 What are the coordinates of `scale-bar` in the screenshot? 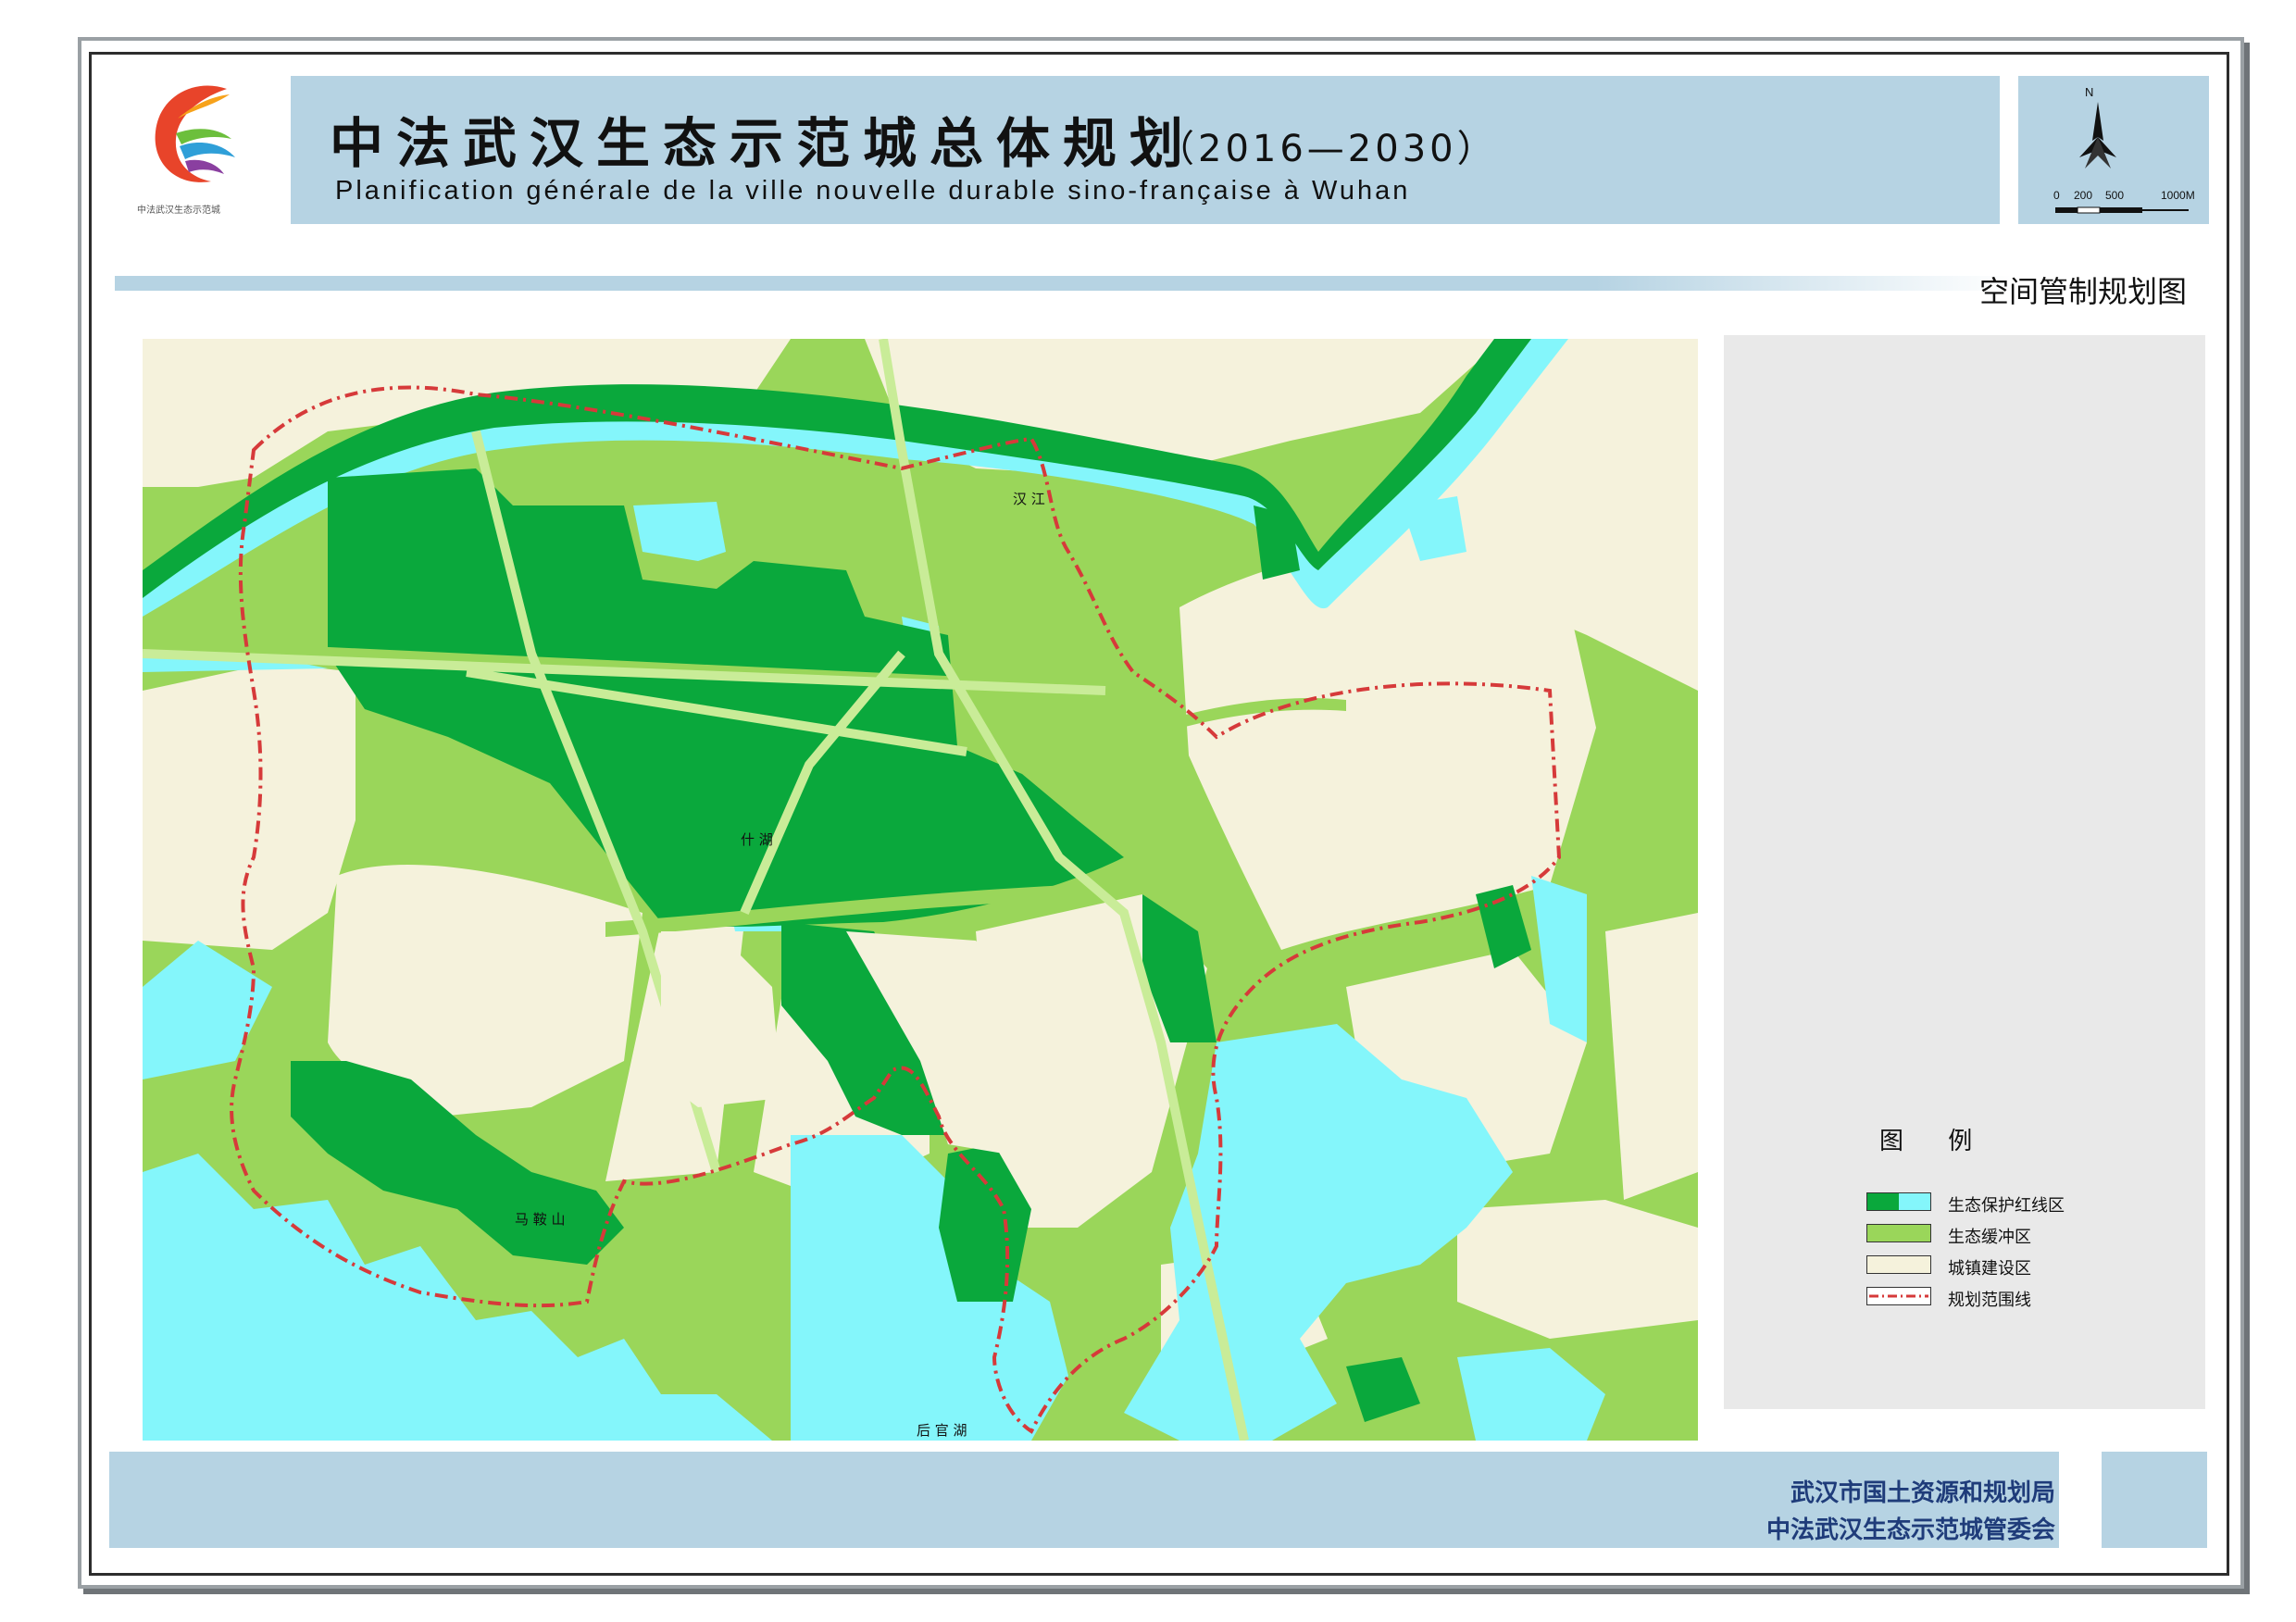 It's located at (2122, 210).